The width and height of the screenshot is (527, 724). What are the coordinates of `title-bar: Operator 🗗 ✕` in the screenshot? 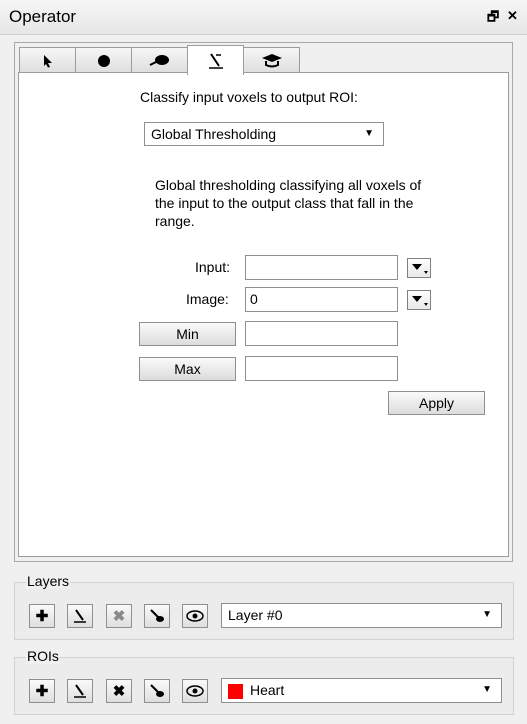 It's located at (263, 17).